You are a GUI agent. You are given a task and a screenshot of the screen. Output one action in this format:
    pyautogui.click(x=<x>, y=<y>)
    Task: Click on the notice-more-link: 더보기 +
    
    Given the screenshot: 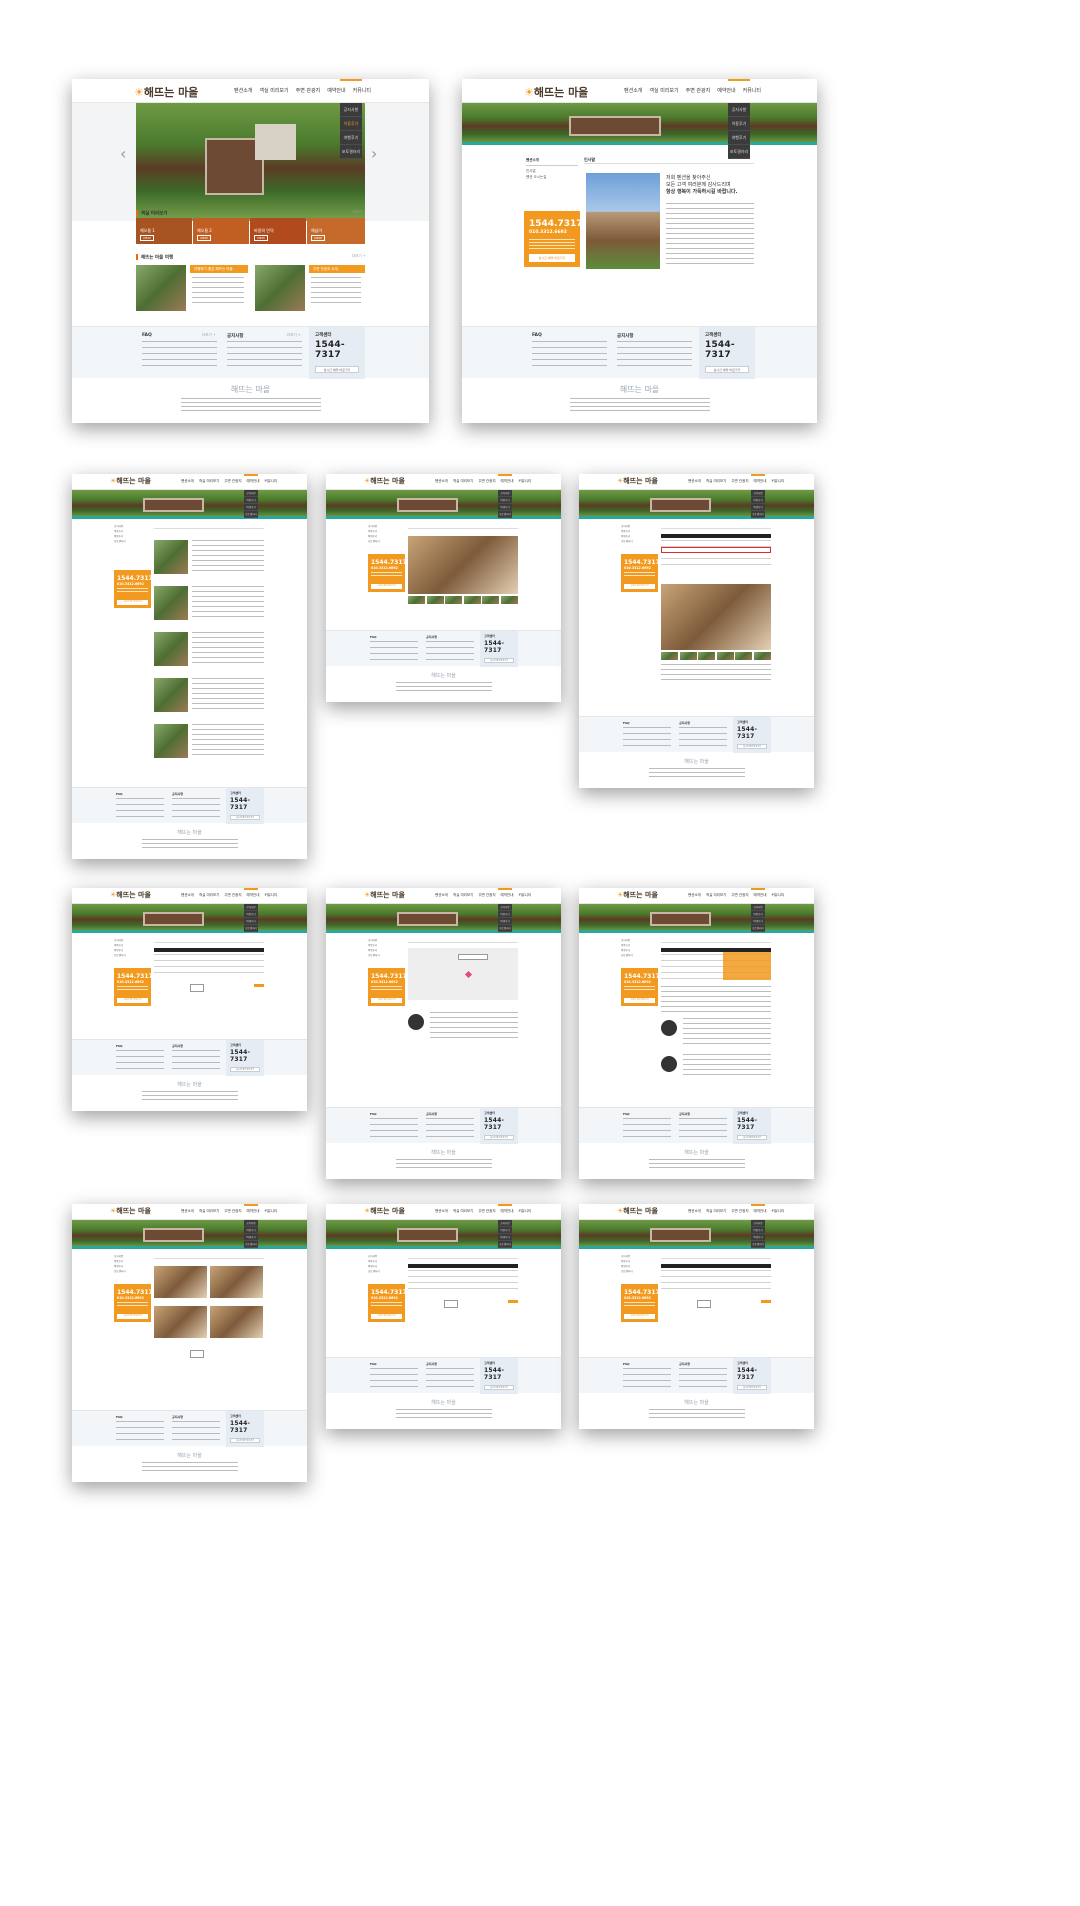 What is the action you would take?
    pyautogui.click(x=294, y=335)
    